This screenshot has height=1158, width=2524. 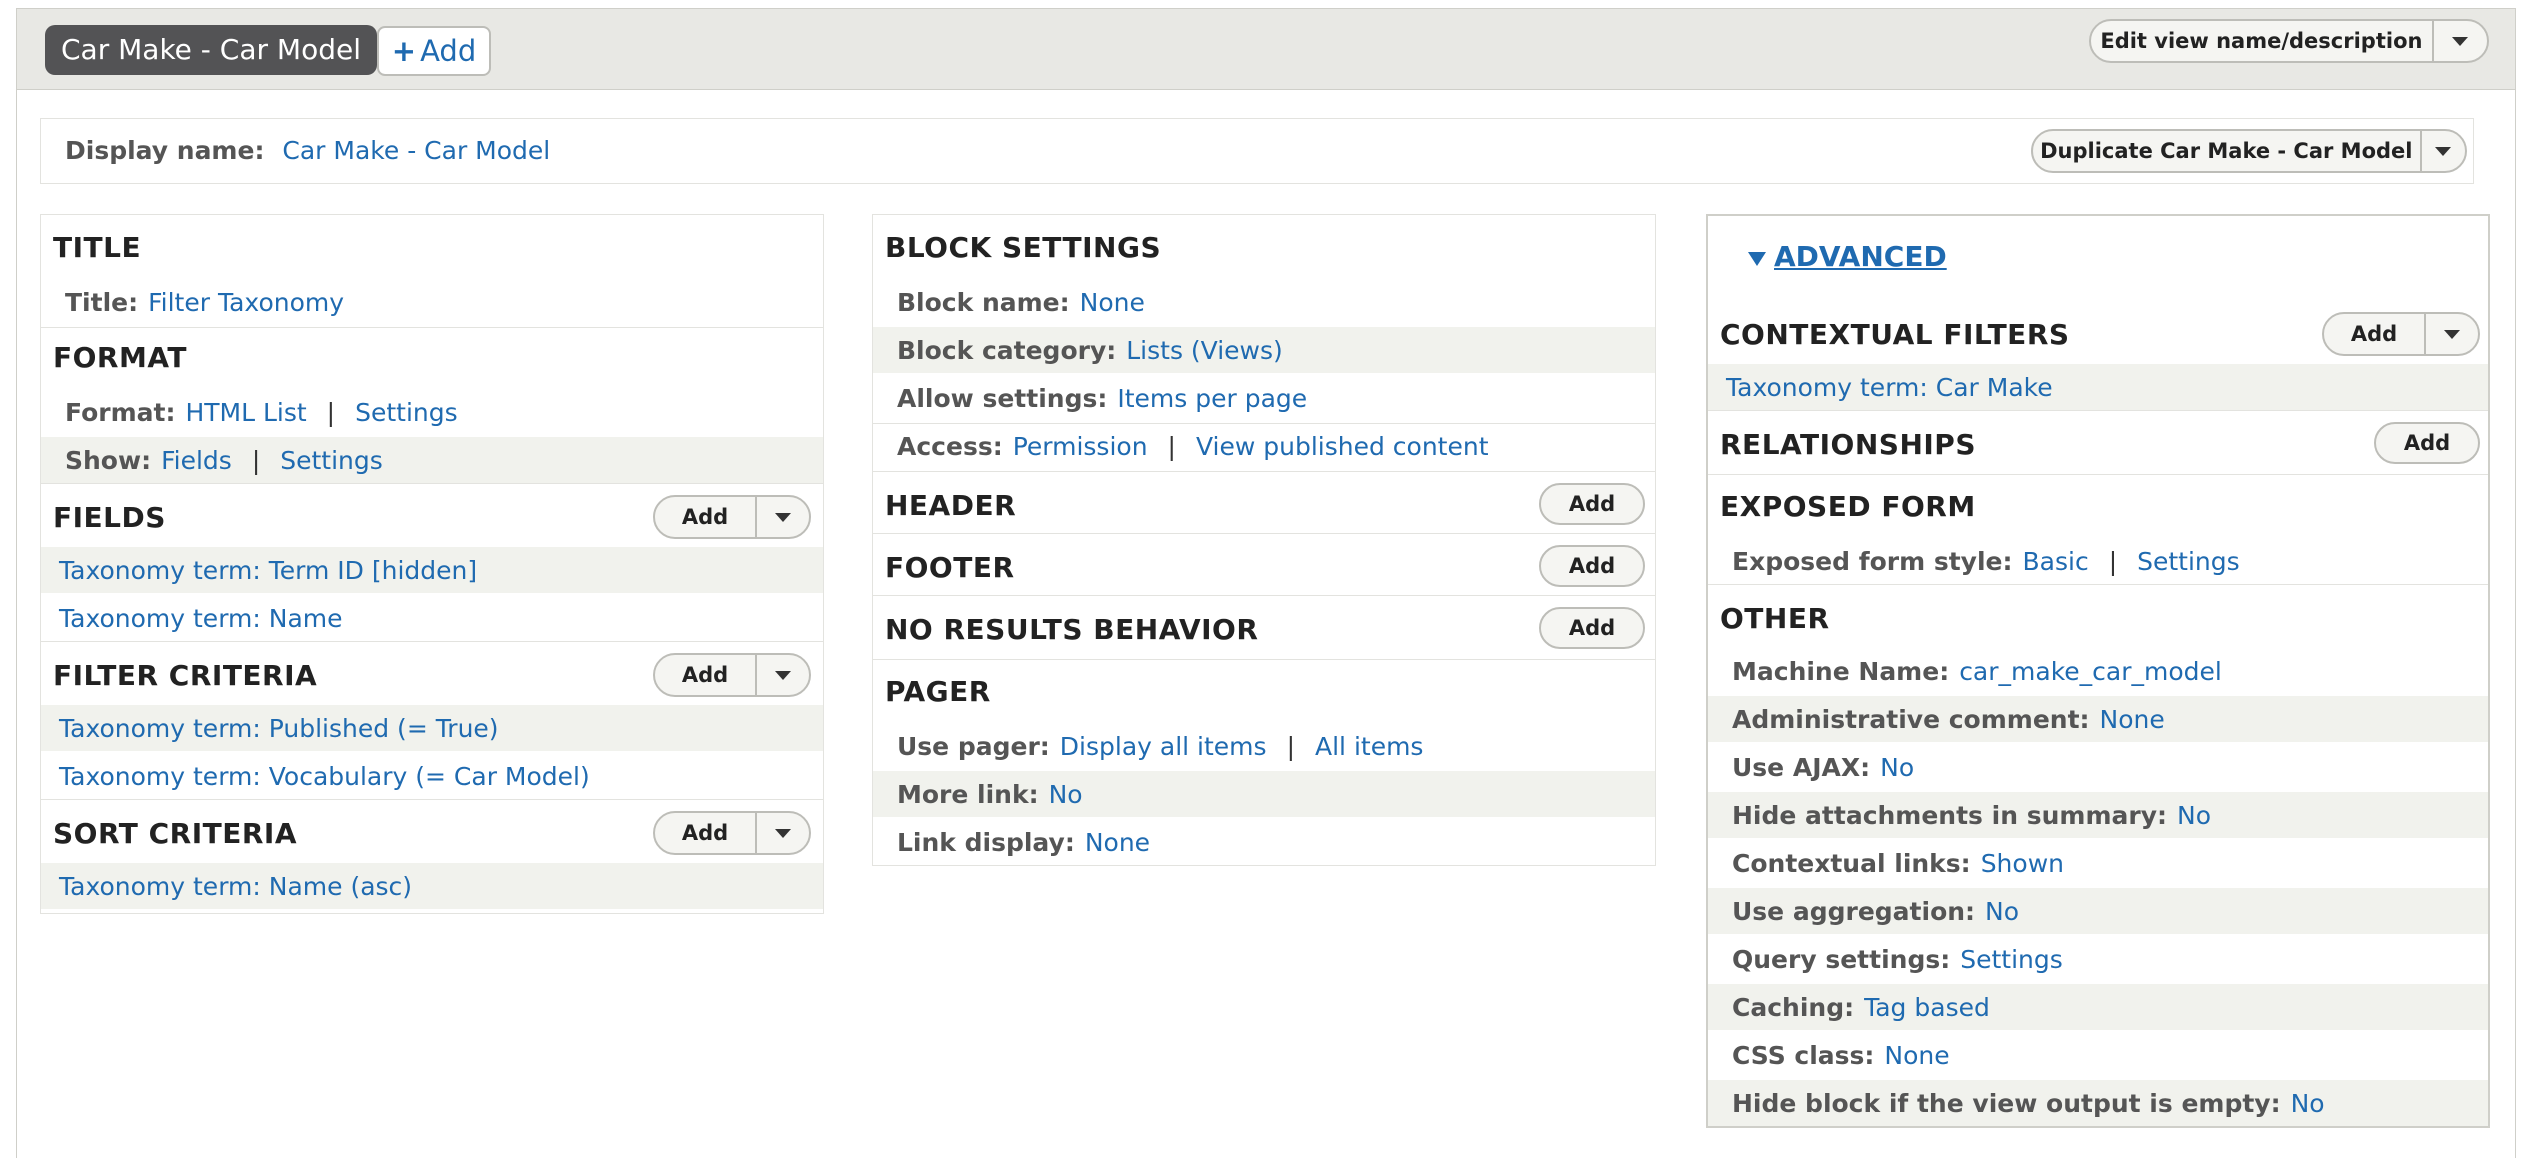 I want to click on duplicate-dropdown-toggle, so click(x=2442, y=151).